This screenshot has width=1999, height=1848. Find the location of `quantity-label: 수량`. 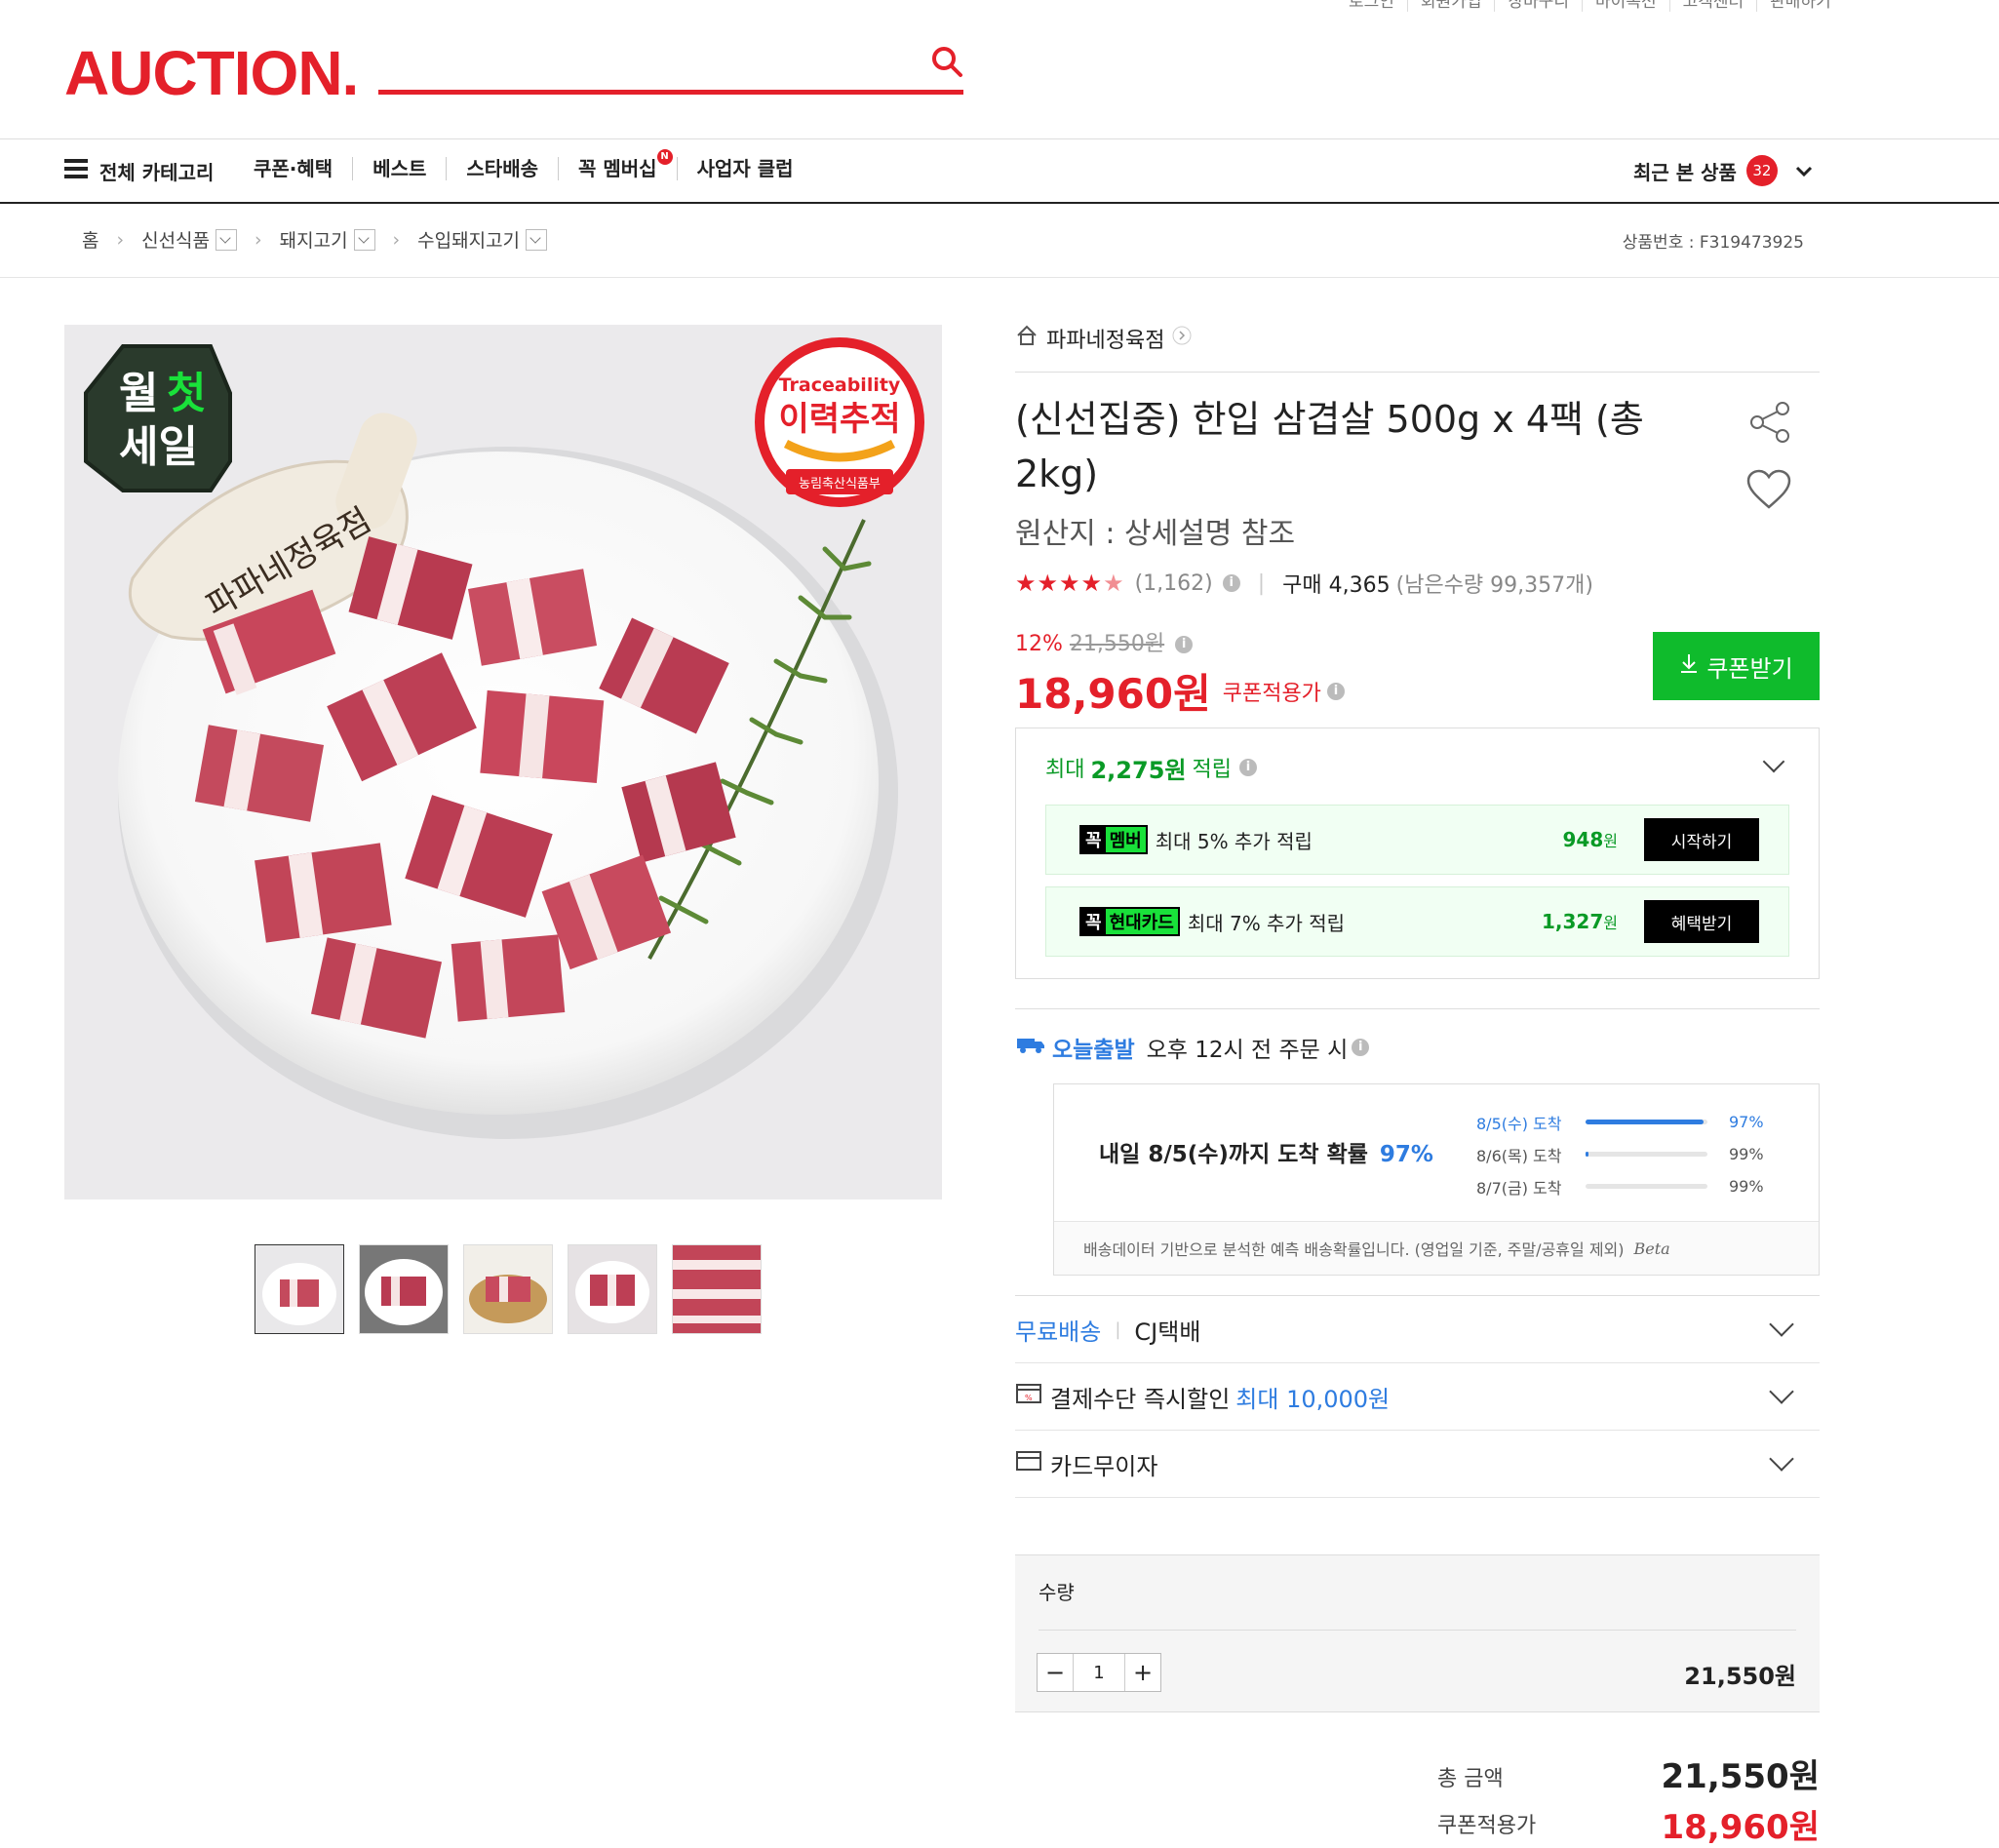

quantity-label: 수량 is located at coordinates (1057, 1592).